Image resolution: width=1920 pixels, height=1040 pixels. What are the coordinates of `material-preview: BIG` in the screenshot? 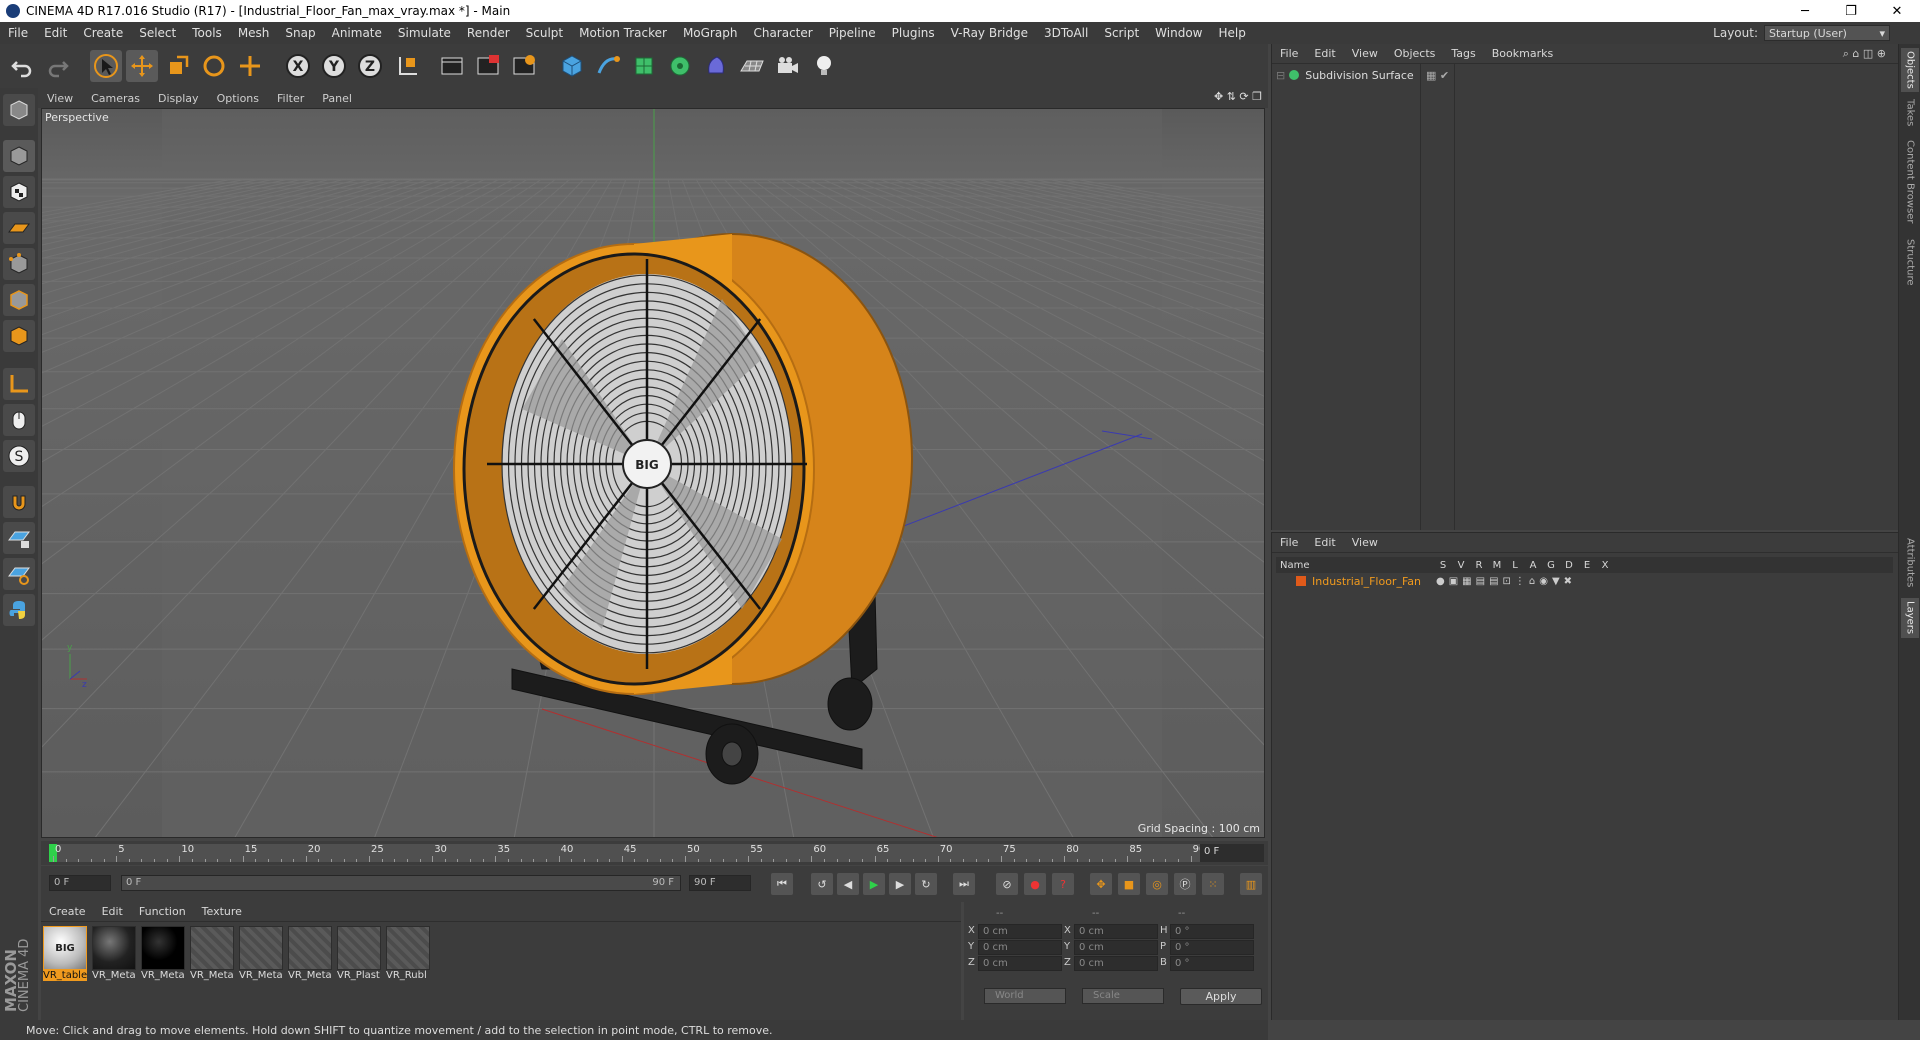 It's located at (65, 948).